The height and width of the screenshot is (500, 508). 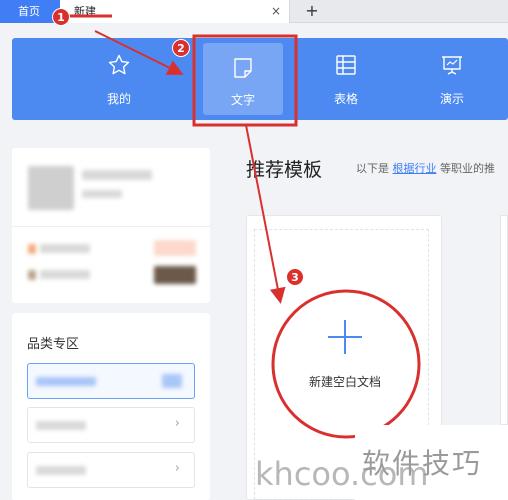 I want to click on user-info, so click(x=102, y=194).